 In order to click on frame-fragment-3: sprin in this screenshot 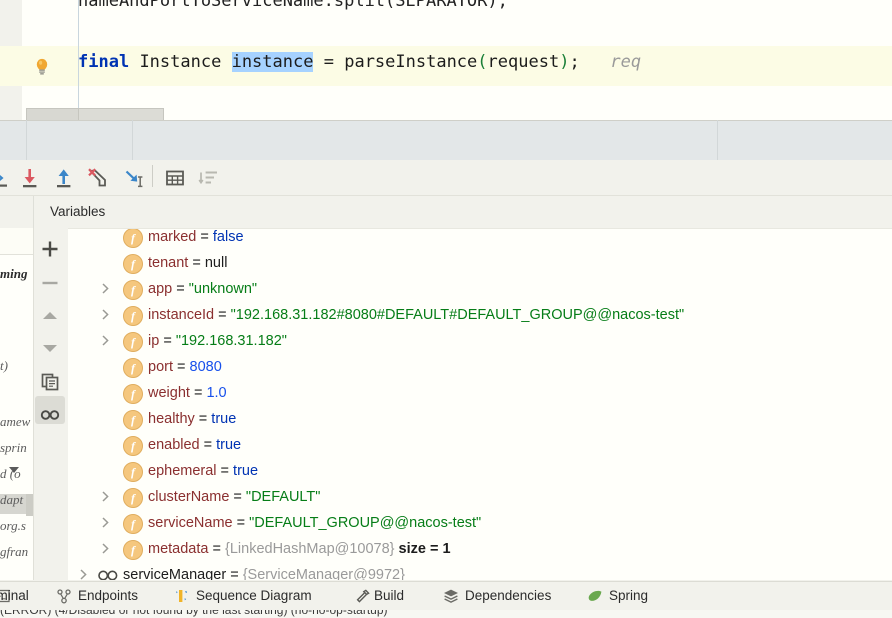, I will do `click(13, 448)`.